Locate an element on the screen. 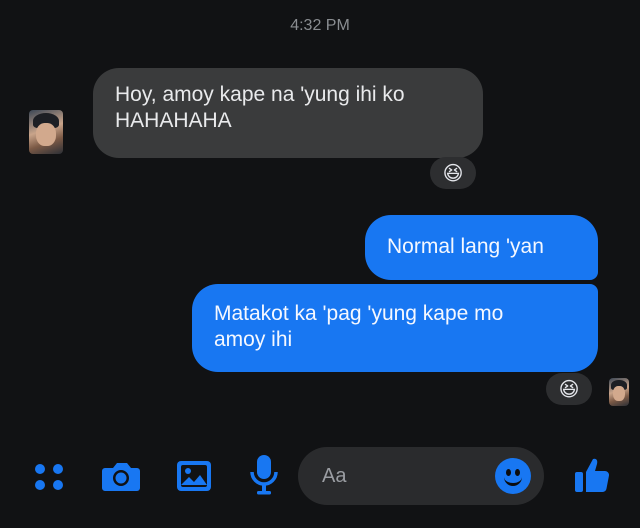 The height and width of the screenshot is (528, 640). message-text-line: amoy ihi is located at coordinates (253, 339).